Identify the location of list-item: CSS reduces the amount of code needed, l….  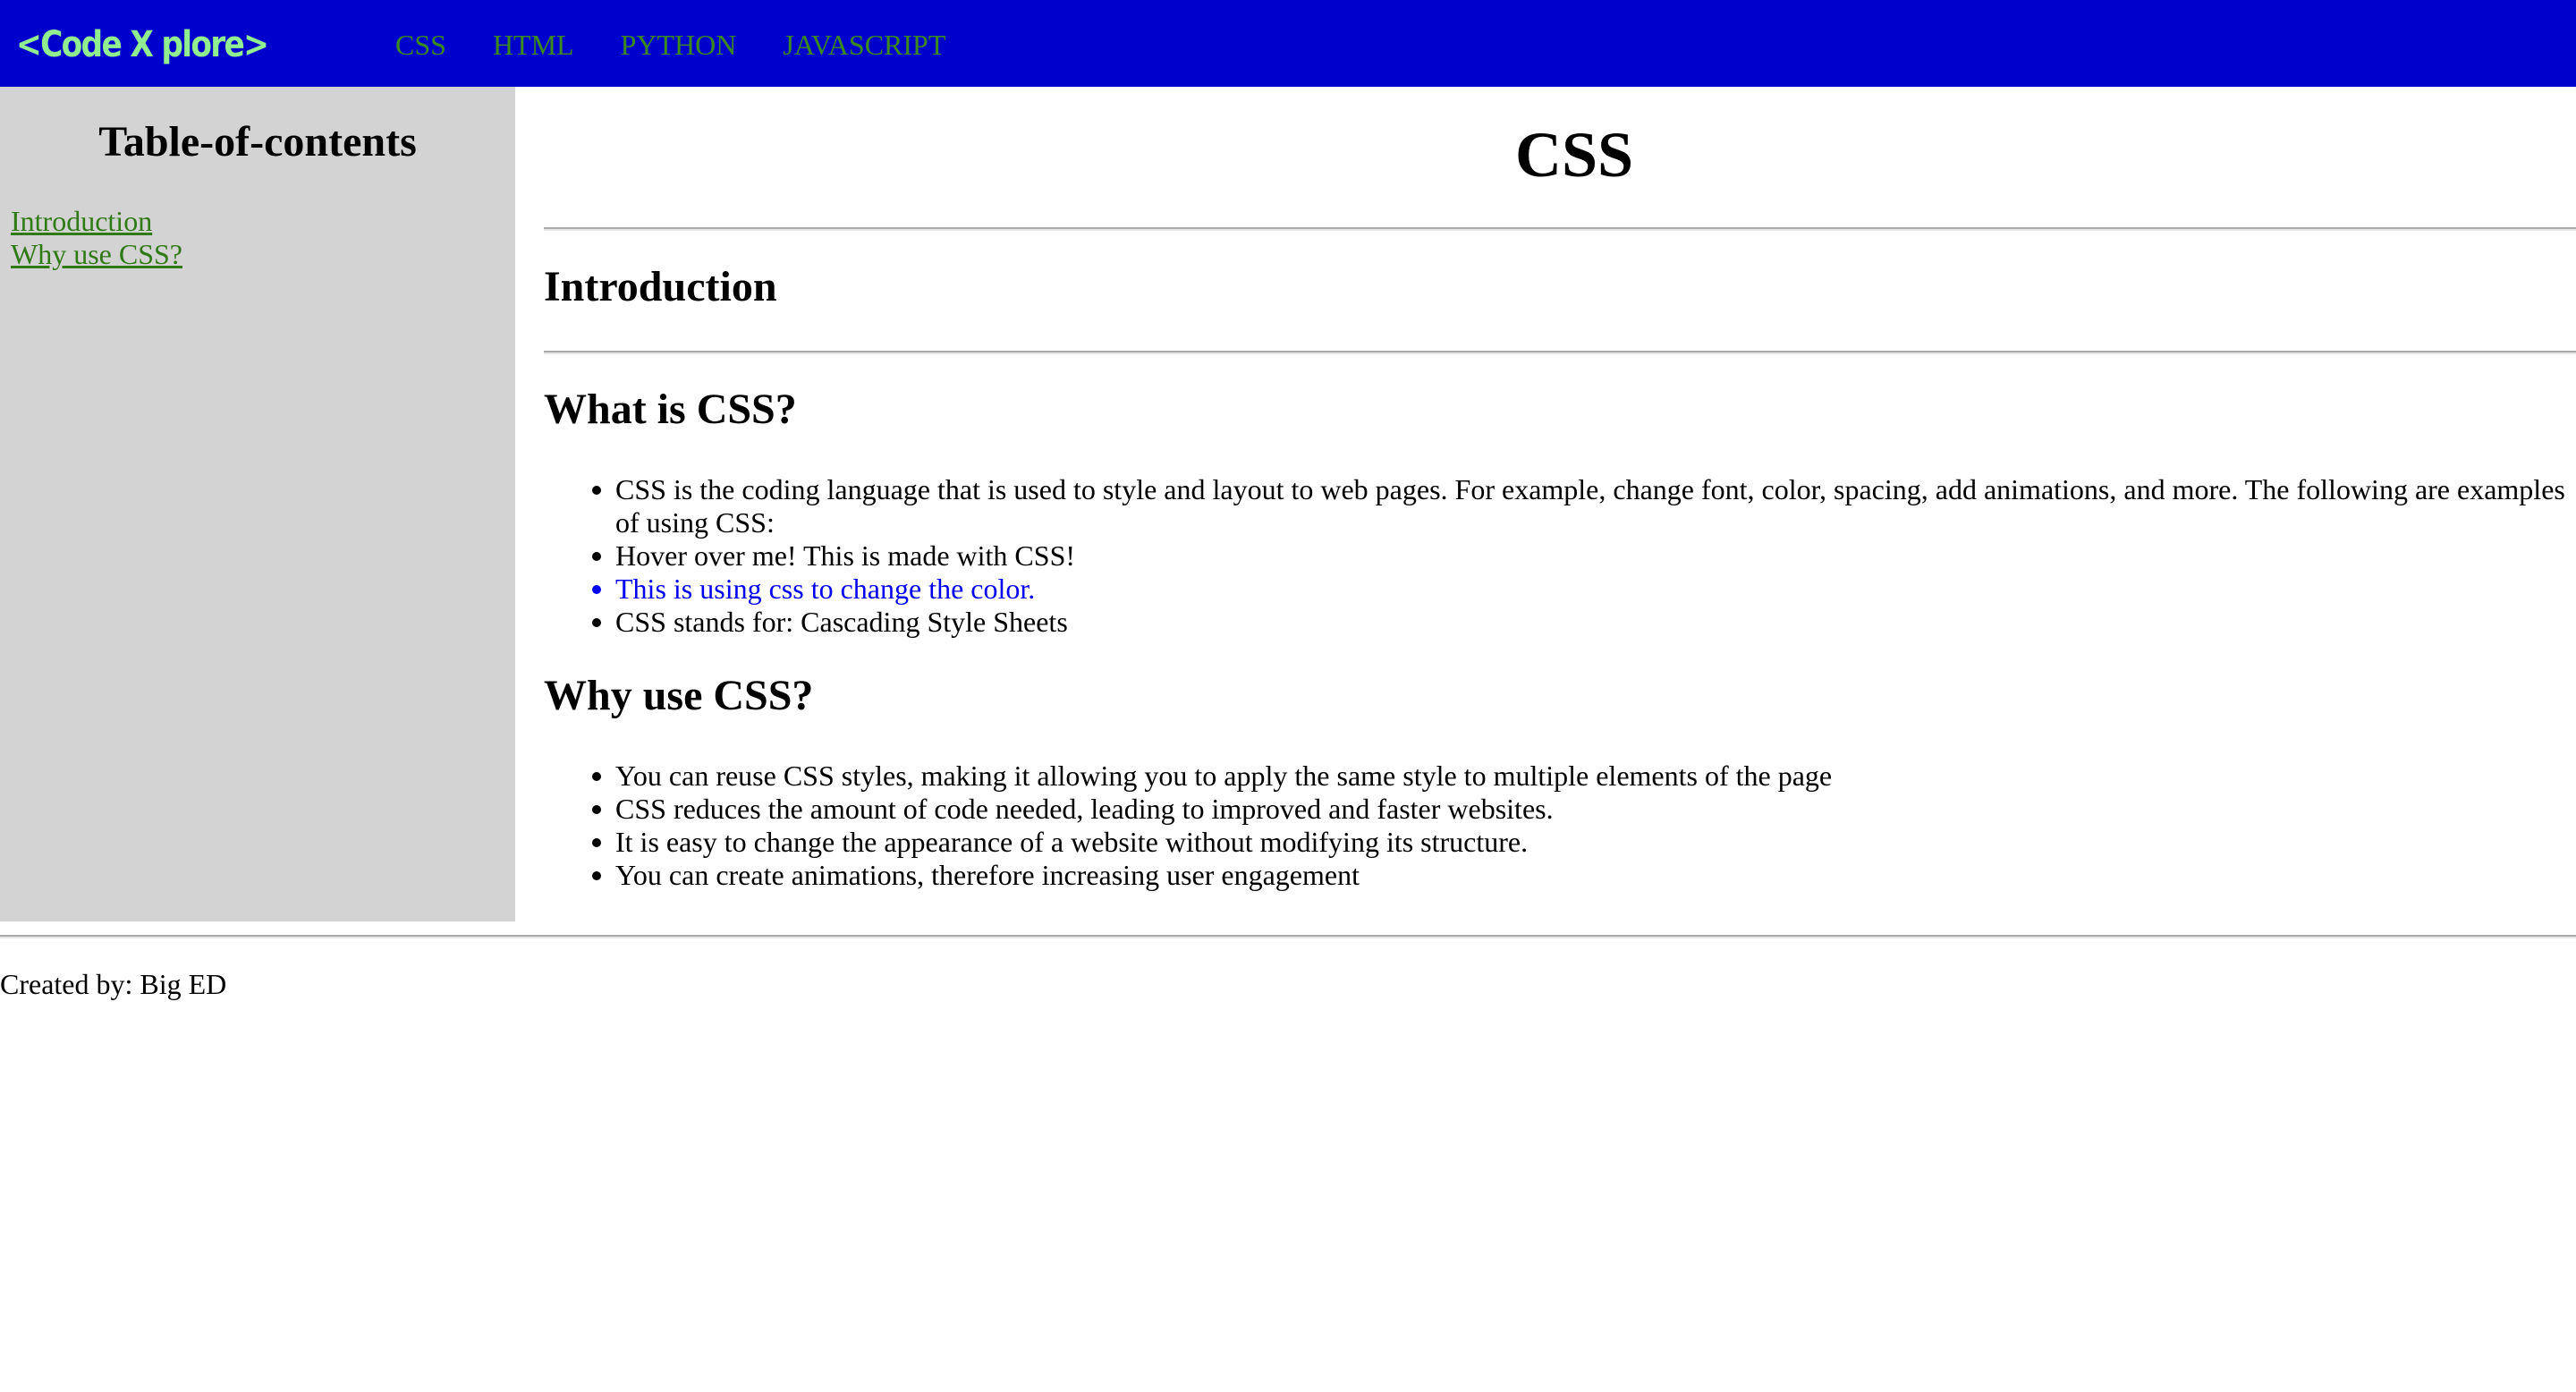
(1578, 809).